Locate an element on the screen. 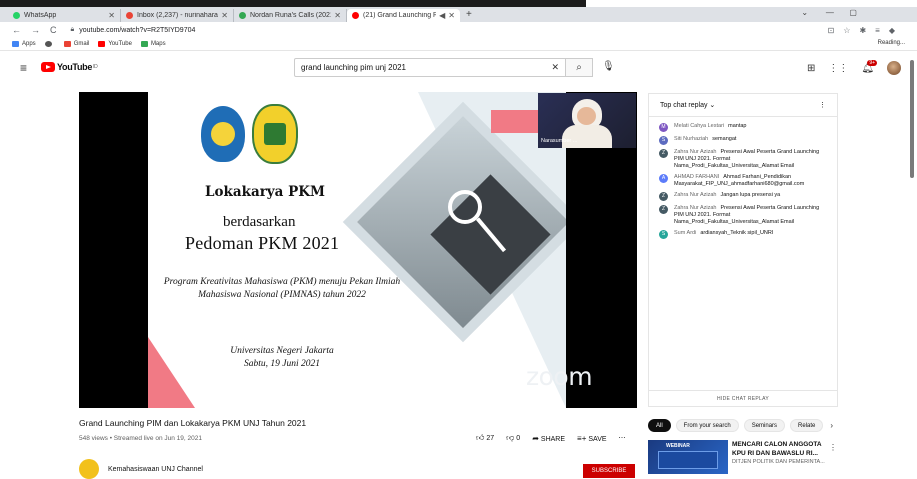  chat-avatar: S is located at coordinates (663, 234).